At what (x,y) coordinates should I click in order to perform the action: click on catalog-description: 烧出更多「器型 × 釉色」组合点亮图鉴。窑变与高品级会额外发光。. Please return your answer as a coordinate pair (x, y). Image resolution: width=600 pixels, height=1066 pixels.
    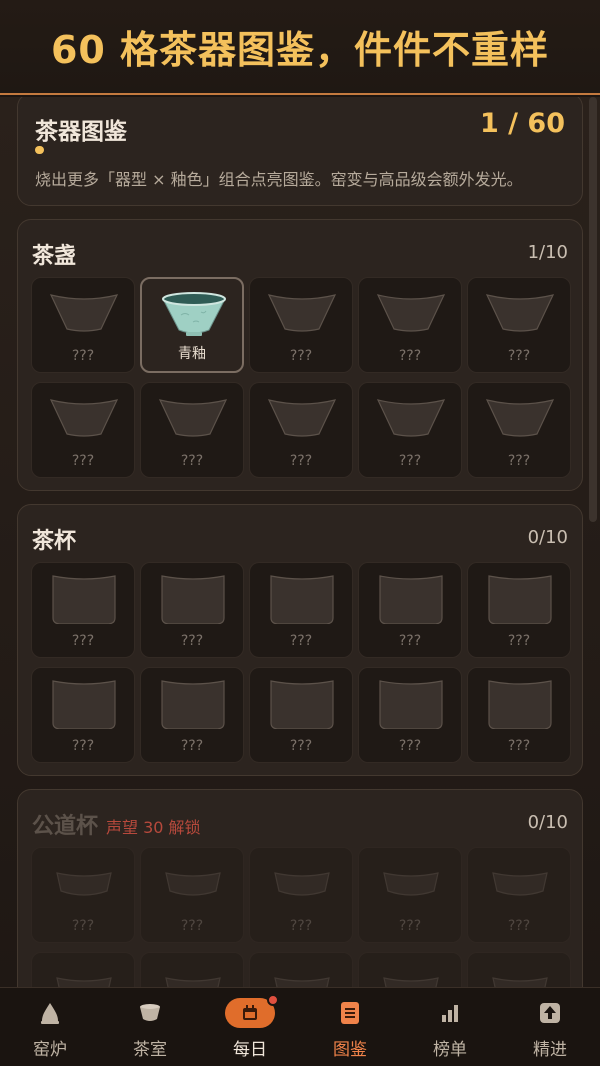
    Looking at the image, I should click on (279, 179).